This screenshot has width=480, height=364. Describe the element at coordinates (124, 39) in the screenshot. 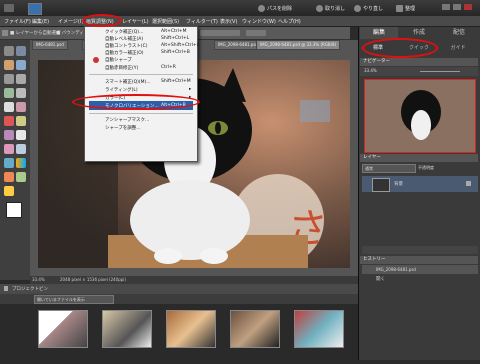

I see `menu-item-auto-levels: 自動レベル補正(A)` at that location.